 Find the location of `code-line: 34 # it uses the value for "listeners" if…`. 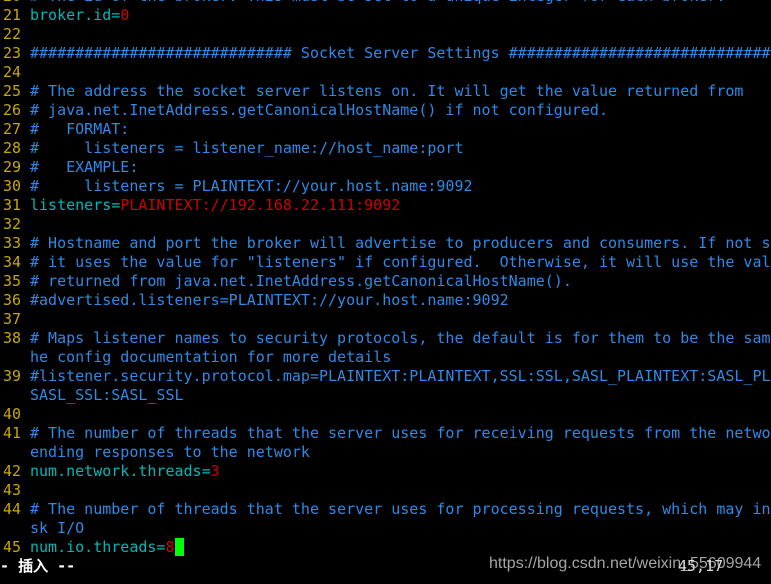

code-line: 34 # it uses the value for "listeners" if… is located at coordinates (385, 262).